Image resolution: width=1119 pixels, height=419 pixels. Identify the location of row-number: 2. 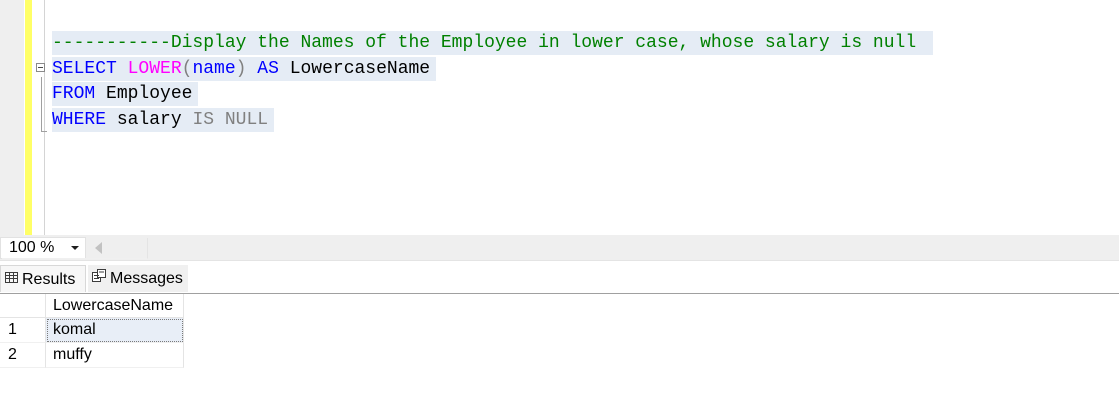
(23, 355).